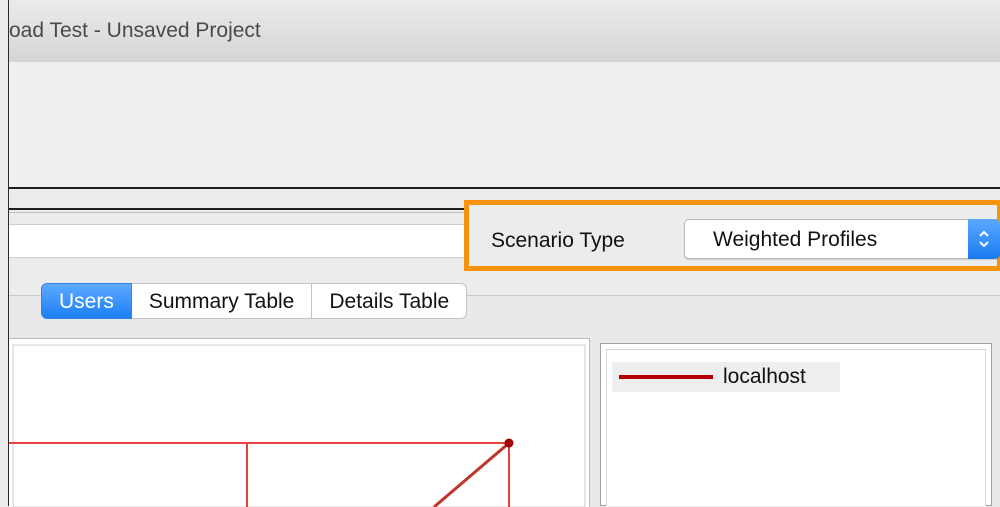  Describe the element at coordinates (504, 188) in the screenshot. I see `divider-top` at that location.